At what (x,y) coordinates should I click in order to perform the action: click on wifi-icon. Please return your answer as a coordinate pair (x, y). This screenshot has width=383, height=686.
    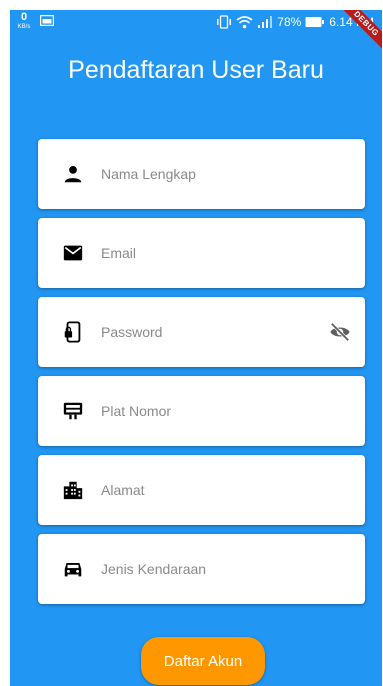
    Looking at the image, I should click on (244, 22).